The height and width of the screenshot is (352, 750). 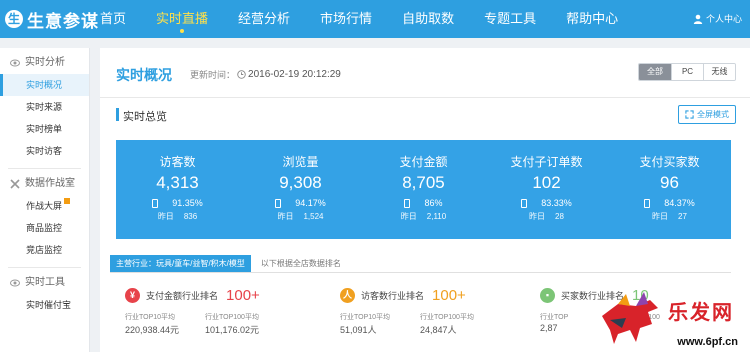 I want to click on stat-buyers: 支付买家数 96 84.37% 昨日 27, so click(x=669, y=189).